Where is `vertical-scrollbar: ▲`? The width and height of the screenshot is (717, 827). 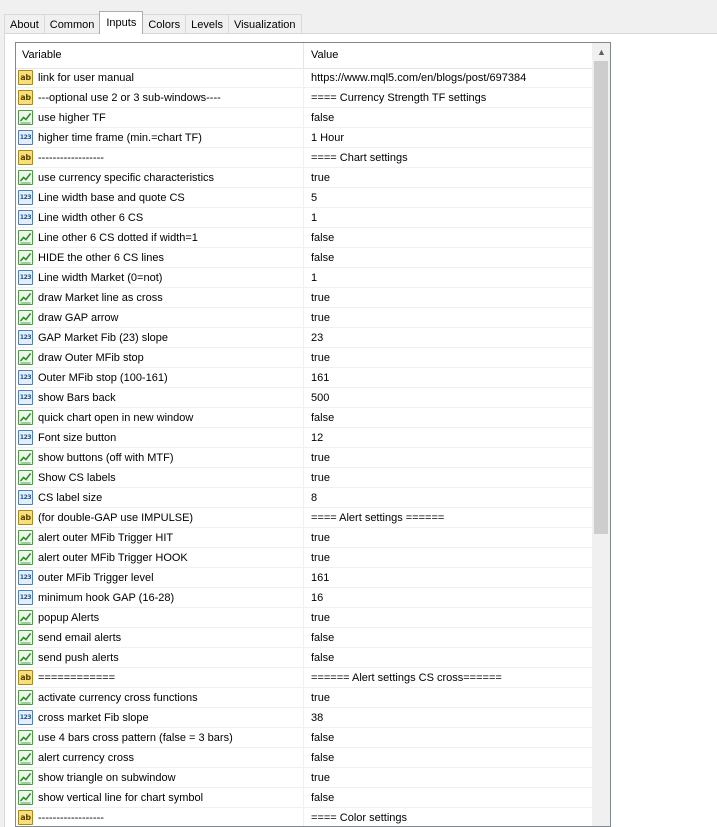
vertical-scrollbar: ▲ is located at coordinates (601, 434).